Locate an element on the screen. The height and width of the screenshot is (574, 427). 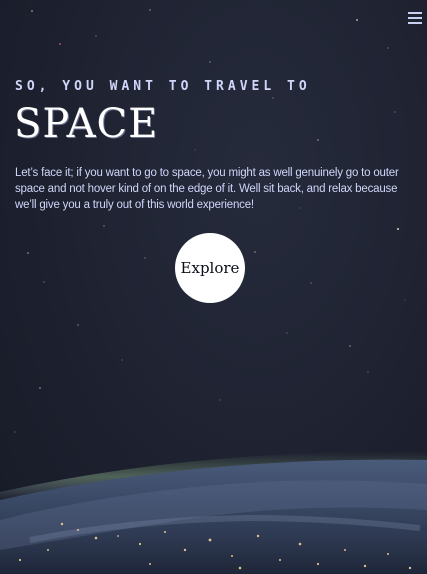
menu-bar-bottom is located at coordinates (415, 23).